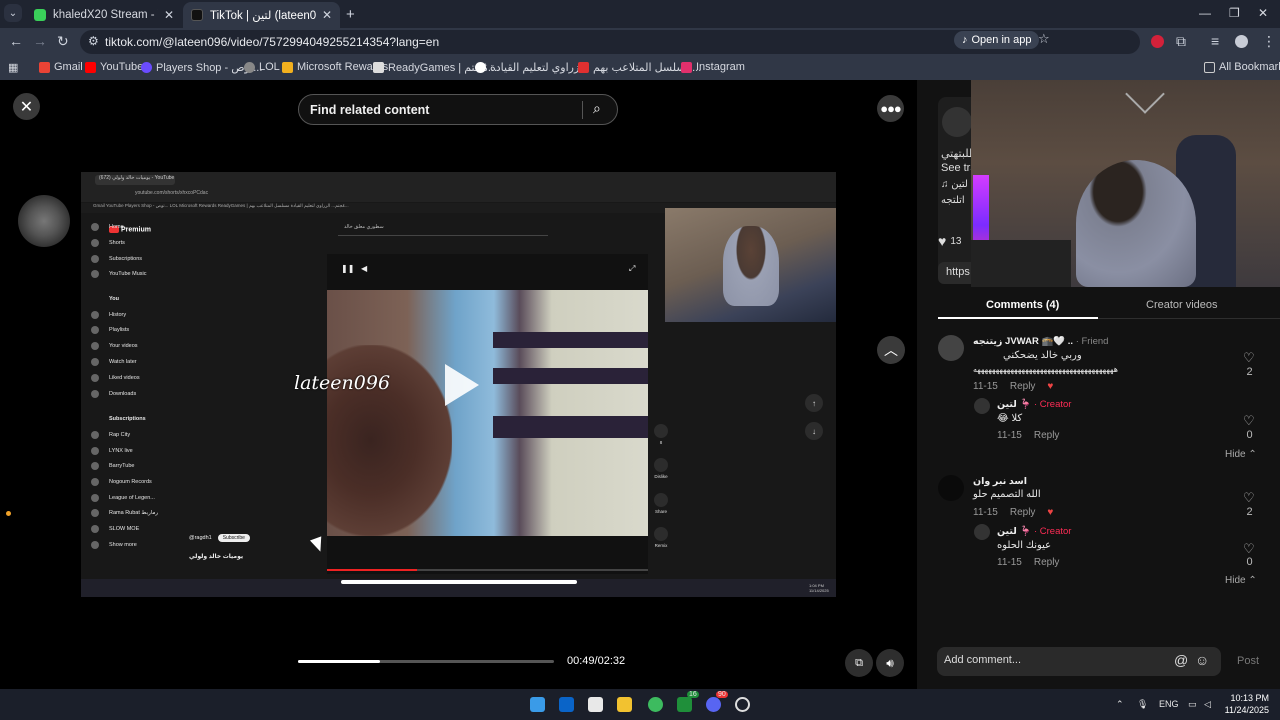 The image size is (1280, 720). I want to click on mention-icon: @, so click(1181, 660).